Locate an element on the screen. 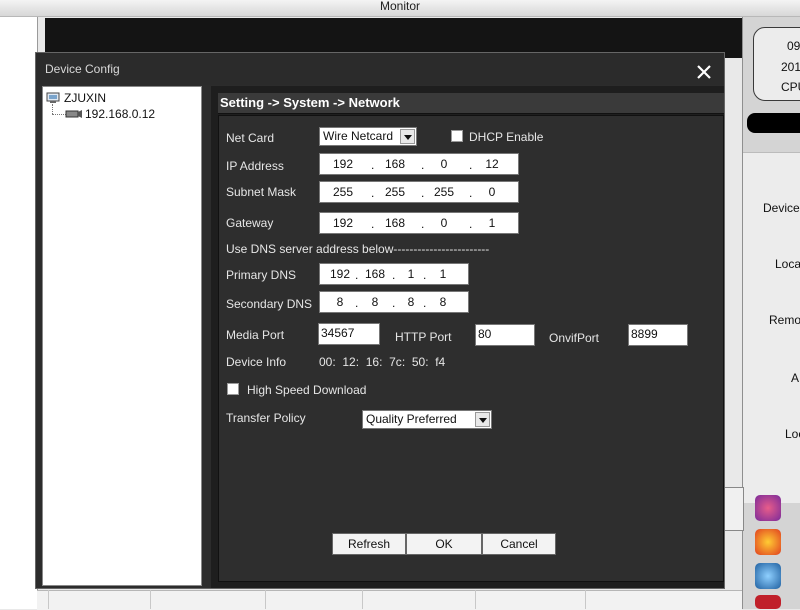 The height and width of the screenshot is (610, 800). secondary-dns-field: 8 . 8 . 8 . 8 is located at coordinates (394, 302).